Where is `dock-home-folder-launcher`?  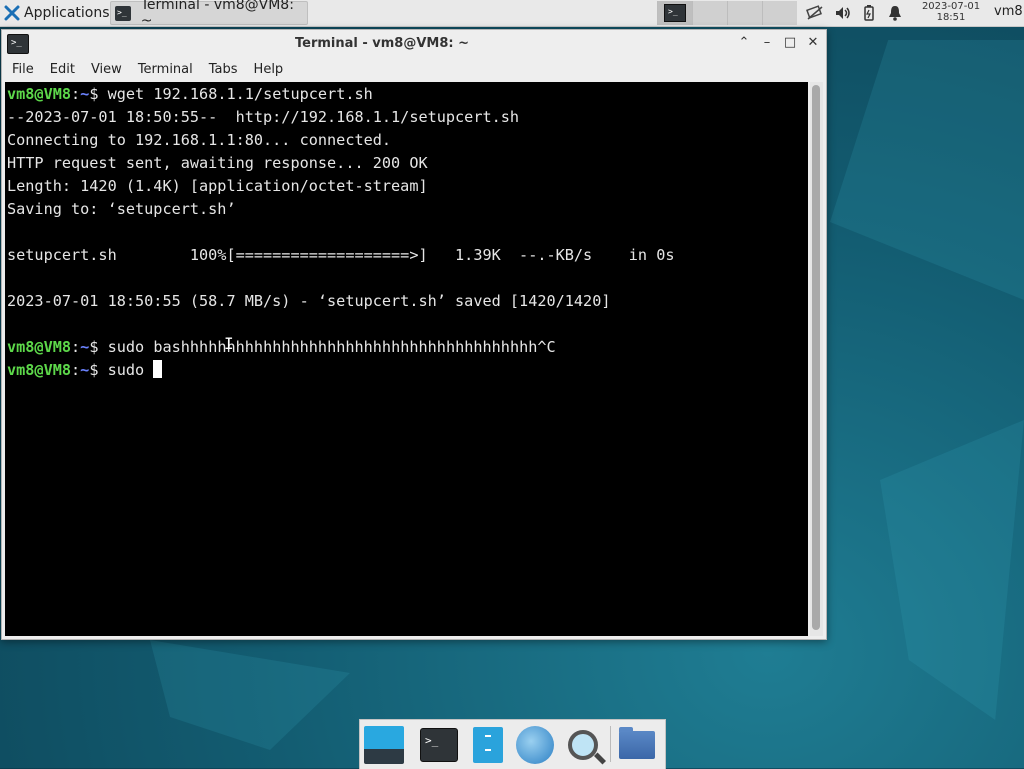
dock-home-folder-launcher is located at coordinates (637, 745).